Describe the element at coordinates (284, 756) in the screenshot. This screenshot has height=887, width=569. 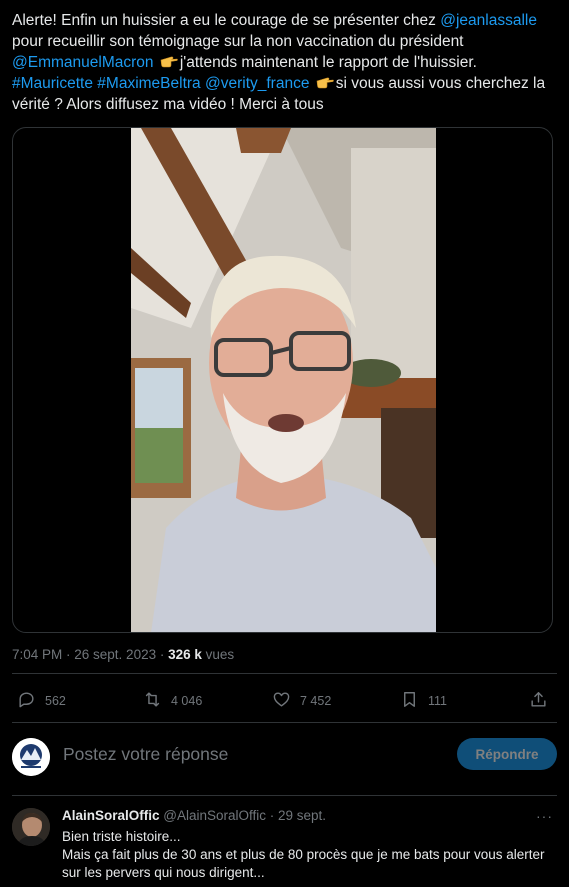
I see `reply-composer: Postez votre réponse Répondre` at that location.